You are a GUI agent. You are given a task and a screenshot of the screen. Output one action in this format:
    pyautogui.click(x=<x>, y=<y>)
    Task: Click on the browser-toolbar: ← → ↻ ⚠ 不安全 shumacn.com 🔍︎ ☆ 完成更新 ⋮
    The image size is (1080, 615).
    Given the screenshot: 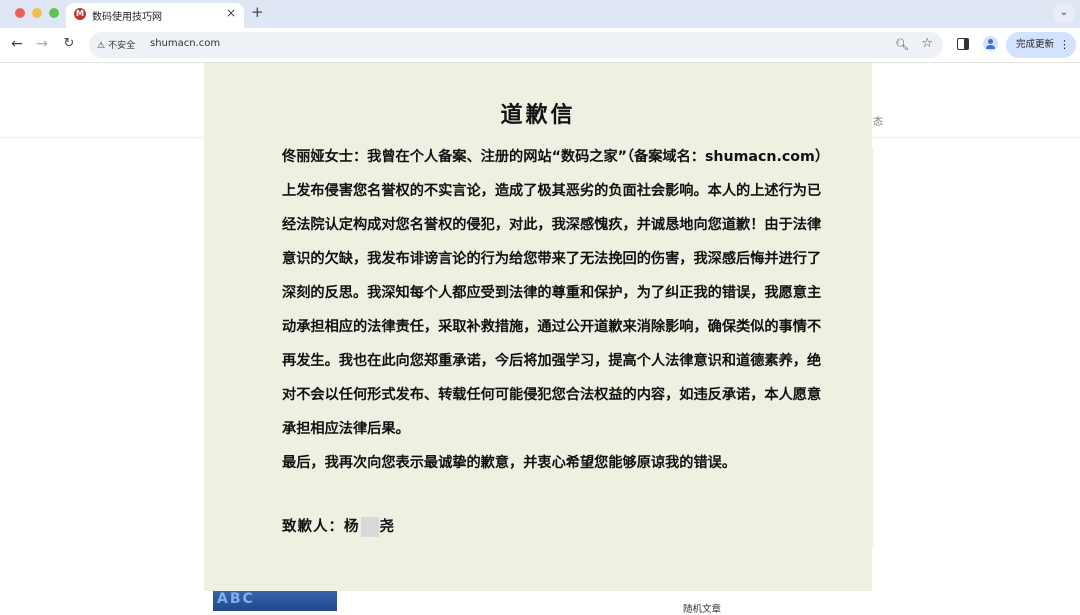 What is the action you would take?
    pyautogui.click(x=540, y=45)
    